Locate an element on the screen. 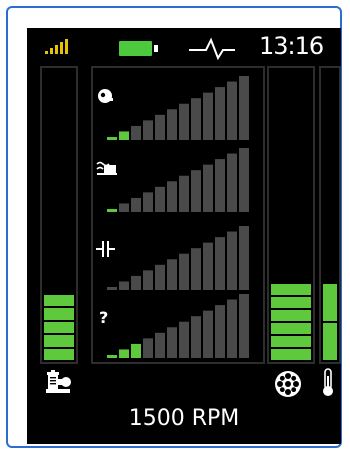 The height and width of the screenshot is (456, 350). temperature-gauge is located at coordinates (330, 215).